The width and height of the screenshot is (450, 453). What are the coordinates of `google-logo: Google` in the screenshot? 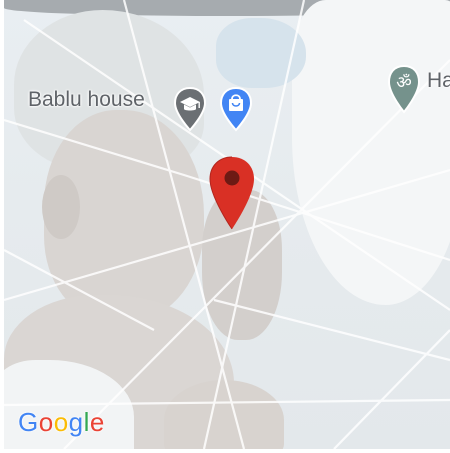 It's located at (61, 422).